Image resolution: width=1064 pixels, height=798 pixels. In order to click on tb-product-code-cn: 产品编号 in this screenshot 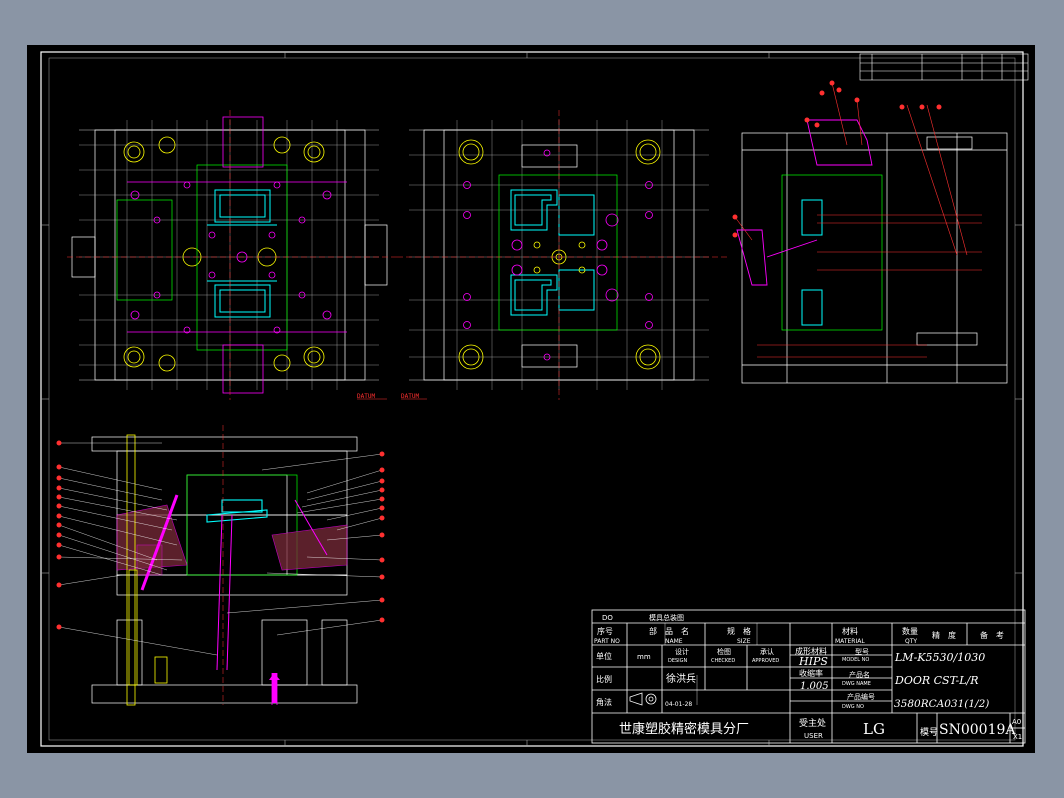, I will do `click(861, 696)`.